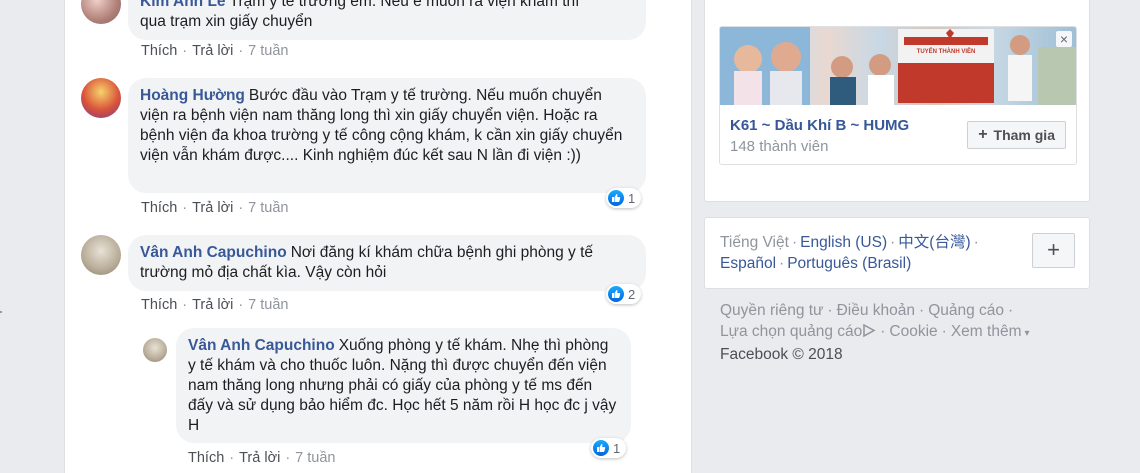 This screenshot has width=1140, height=473. Describe the element at coordinates (869, 331) in the screenshot. I see `adchoices-icon` at that location.